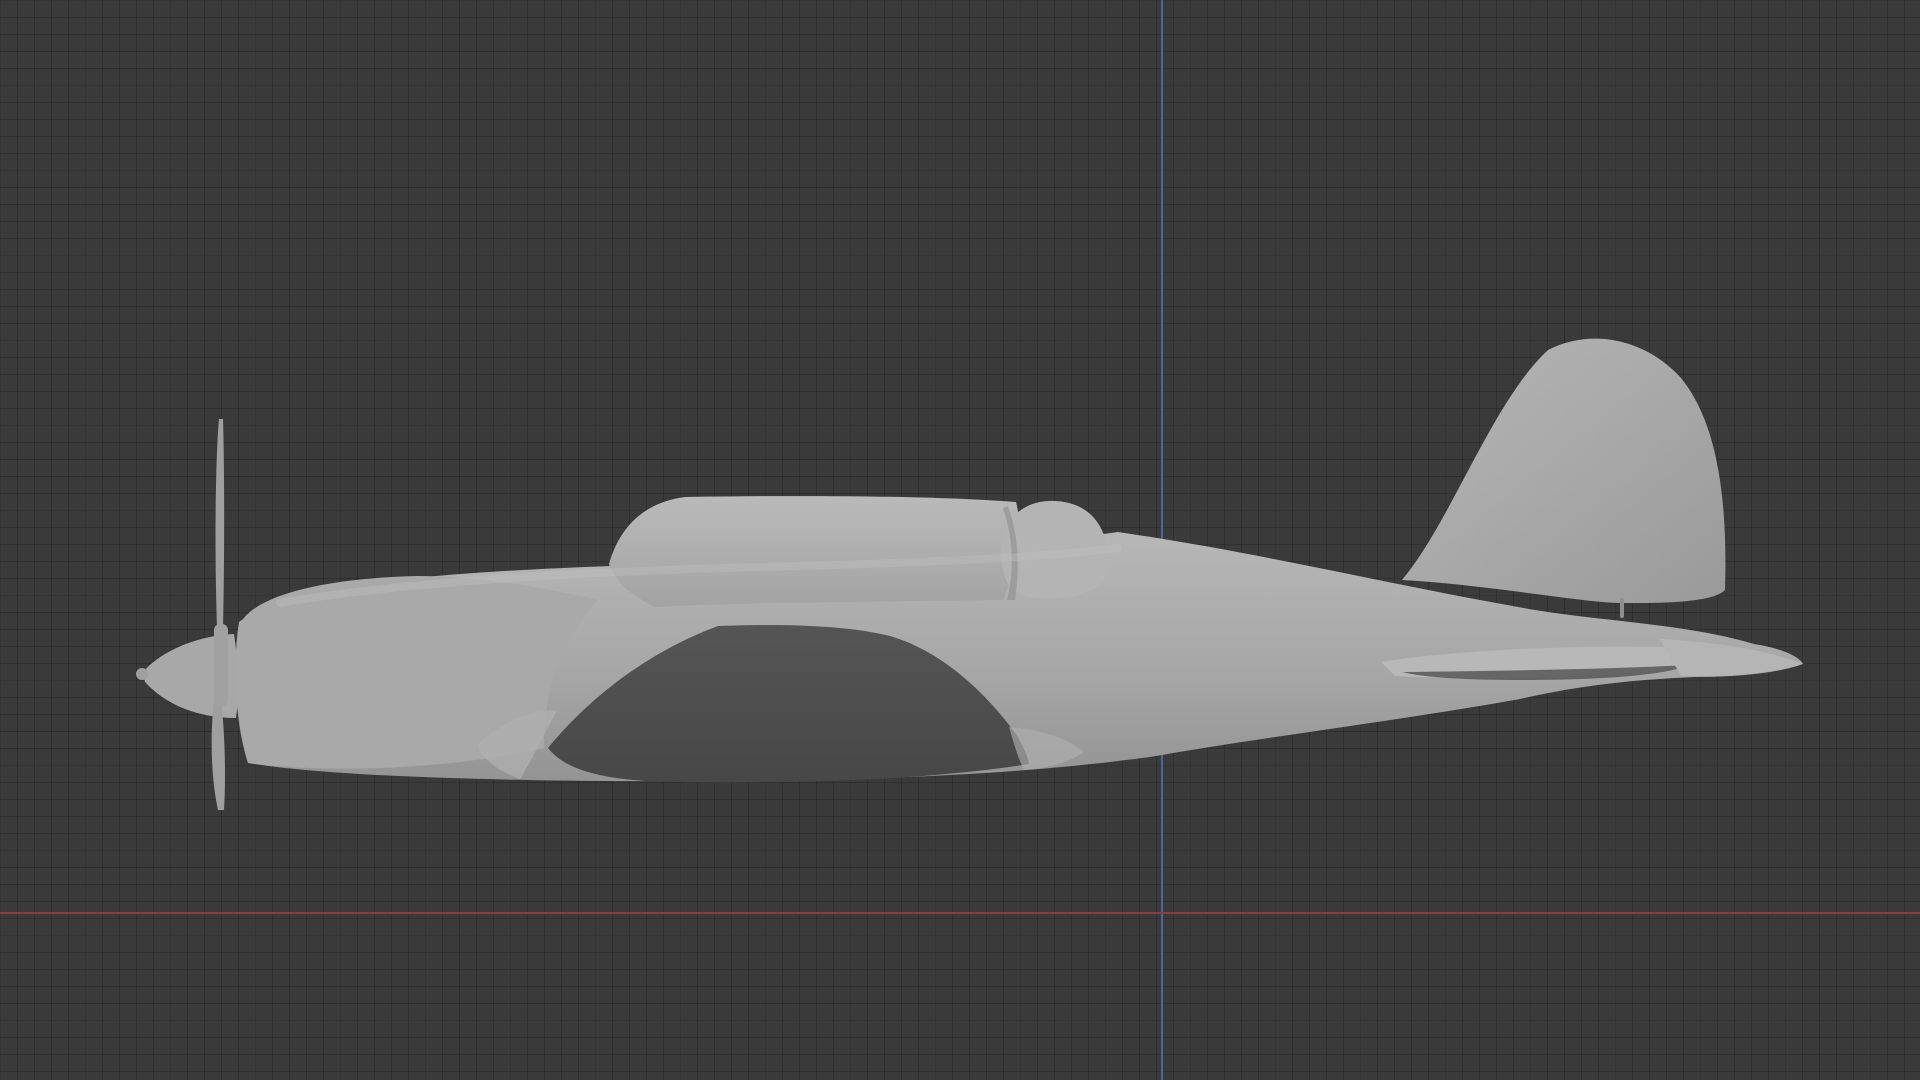  What do you see at coordinates (814, 551) in the screenshot?
I see `canopy-main` at bounding box center [814, 551].